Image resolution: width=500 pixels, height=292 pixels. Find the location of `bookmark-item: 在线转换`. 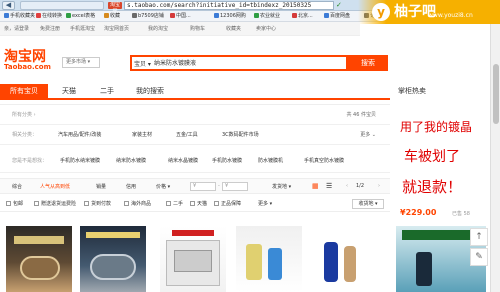

bookmark-item: 在线转换 is located at coordinates (49, 16).